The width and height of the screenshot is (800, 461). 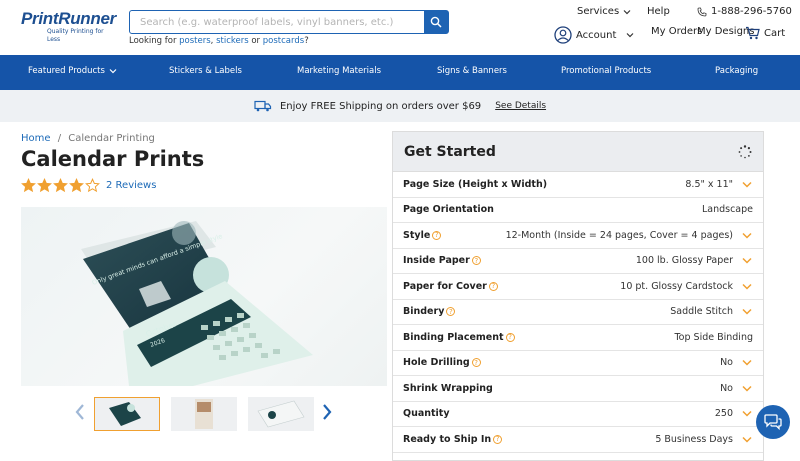 I want to click on option-value: 10 pt. Glossy Cardstock, so click(x=676, y=286).